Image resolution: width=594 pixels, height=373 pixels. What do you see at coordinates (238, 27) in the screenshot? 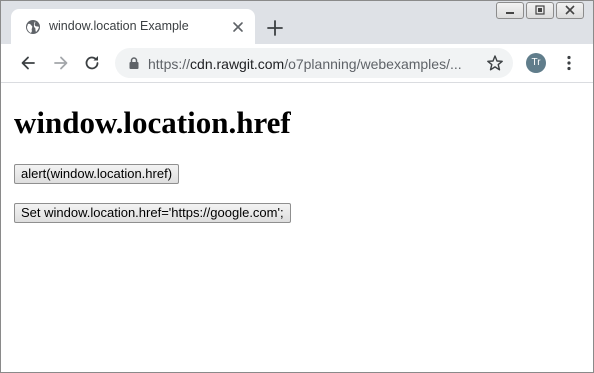
I see `close-icon` at bounding box center [238, 27].